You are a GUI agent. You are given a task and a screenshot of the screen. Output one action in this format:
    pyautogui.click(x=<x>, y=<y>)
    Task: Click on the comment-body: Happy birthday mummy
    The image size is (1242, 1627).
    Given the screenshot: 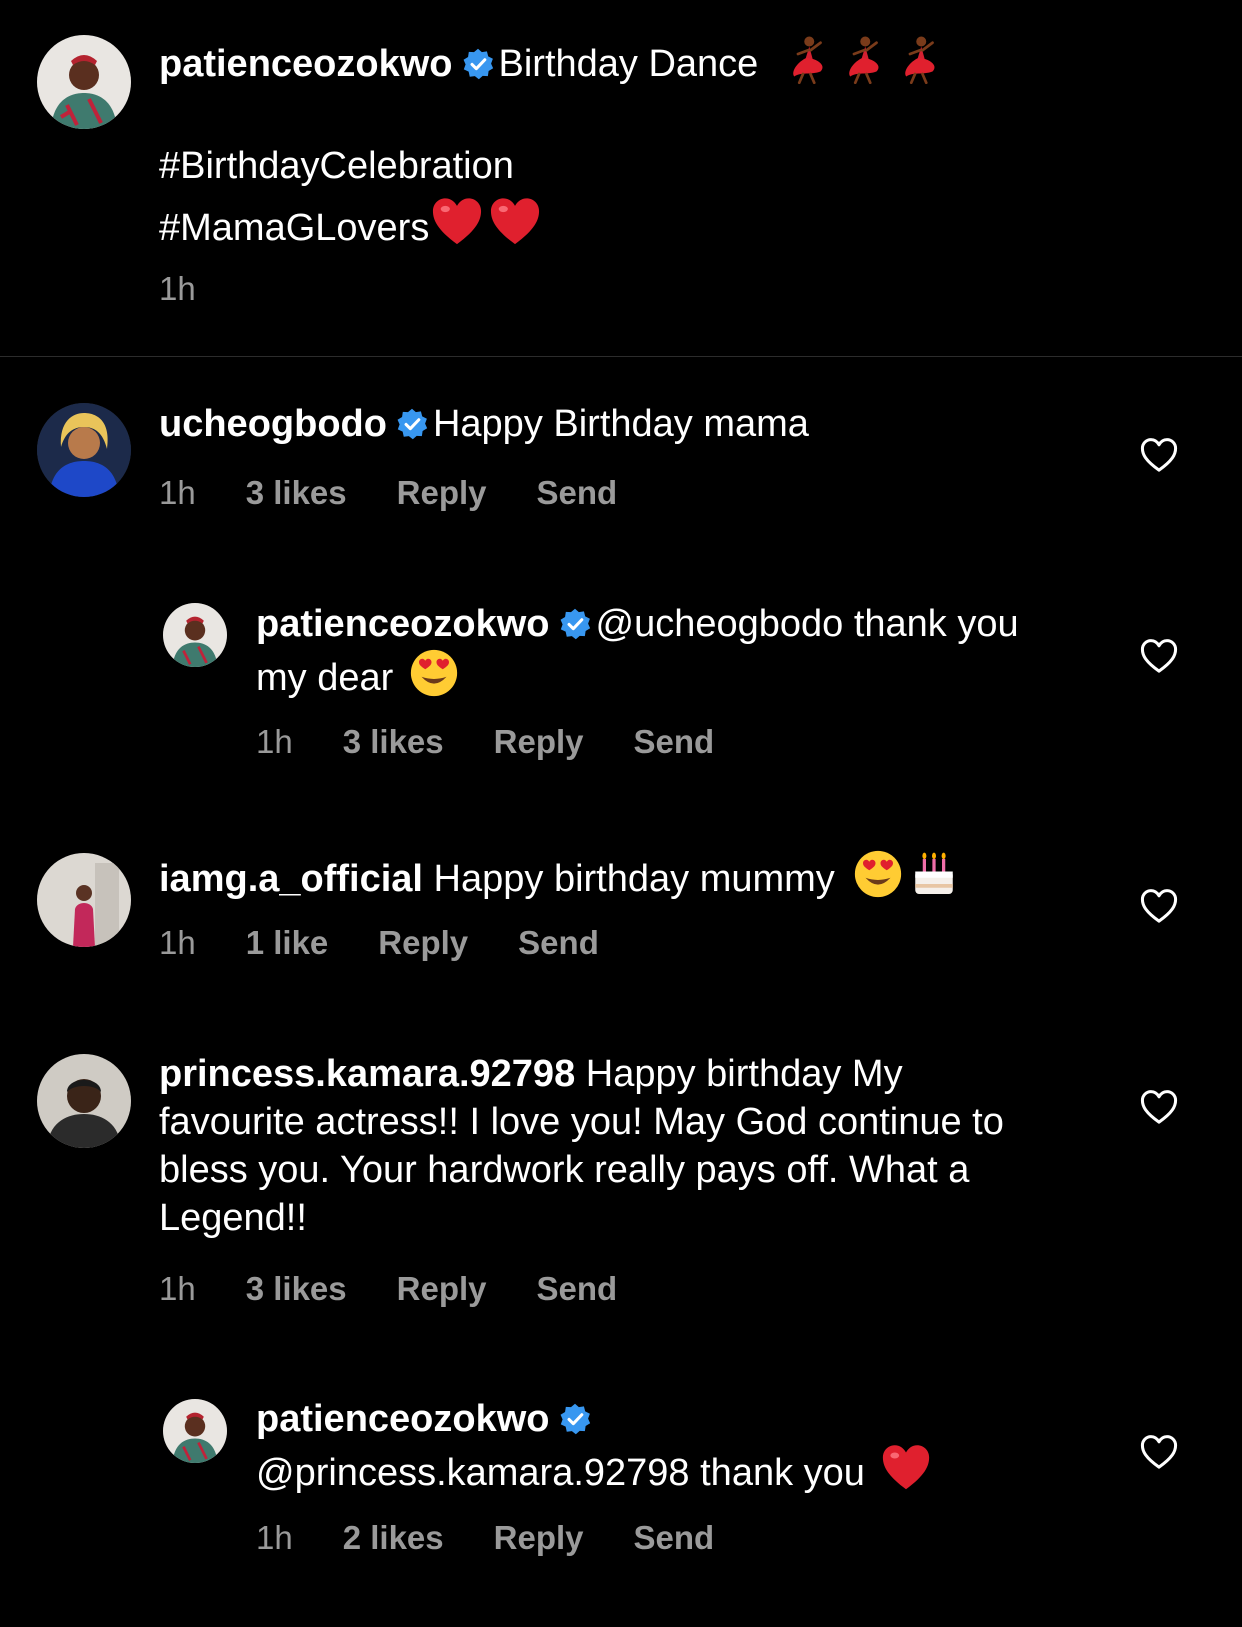 What is the action you would take?
    pyautogui.click(x=634, y=879)
    